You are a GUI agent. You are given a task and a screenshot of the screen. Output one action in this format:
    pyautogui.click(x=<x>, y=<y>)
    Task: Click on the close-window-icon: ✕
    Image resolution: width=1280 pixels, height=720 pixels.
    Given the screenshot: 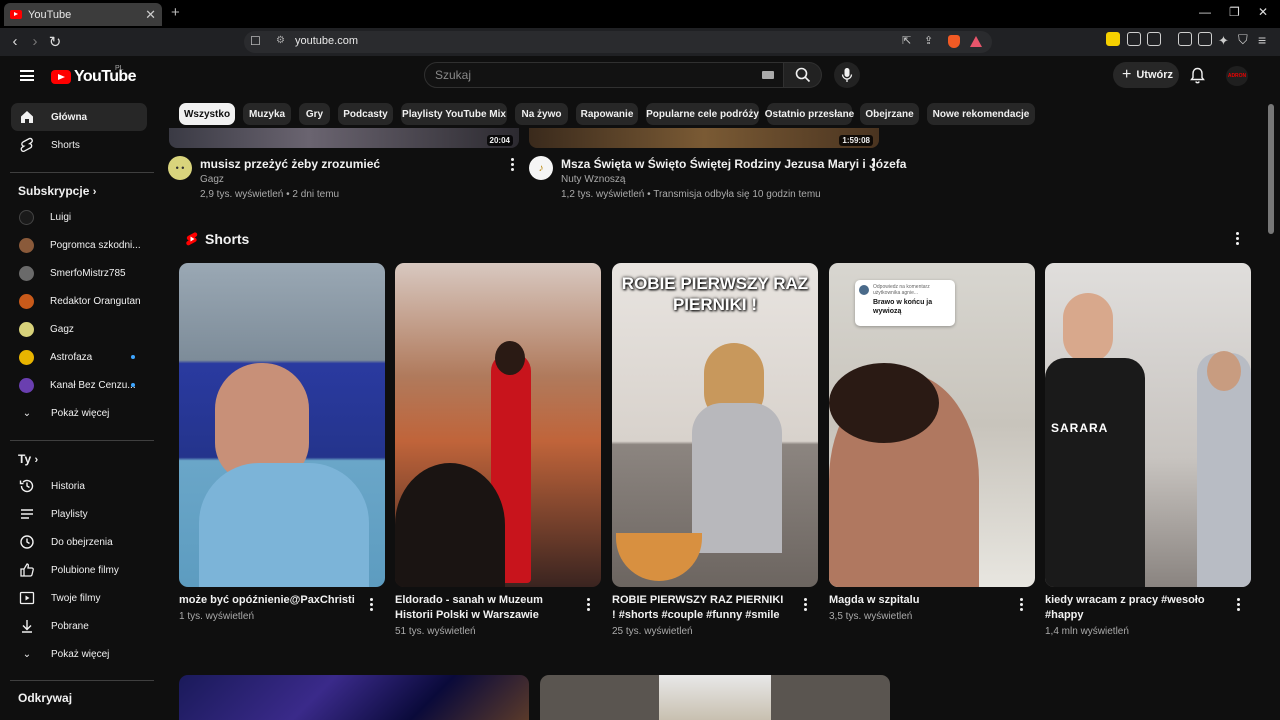 What is the action you would take?
    pyautogui.click(x=1263, y=12)
    